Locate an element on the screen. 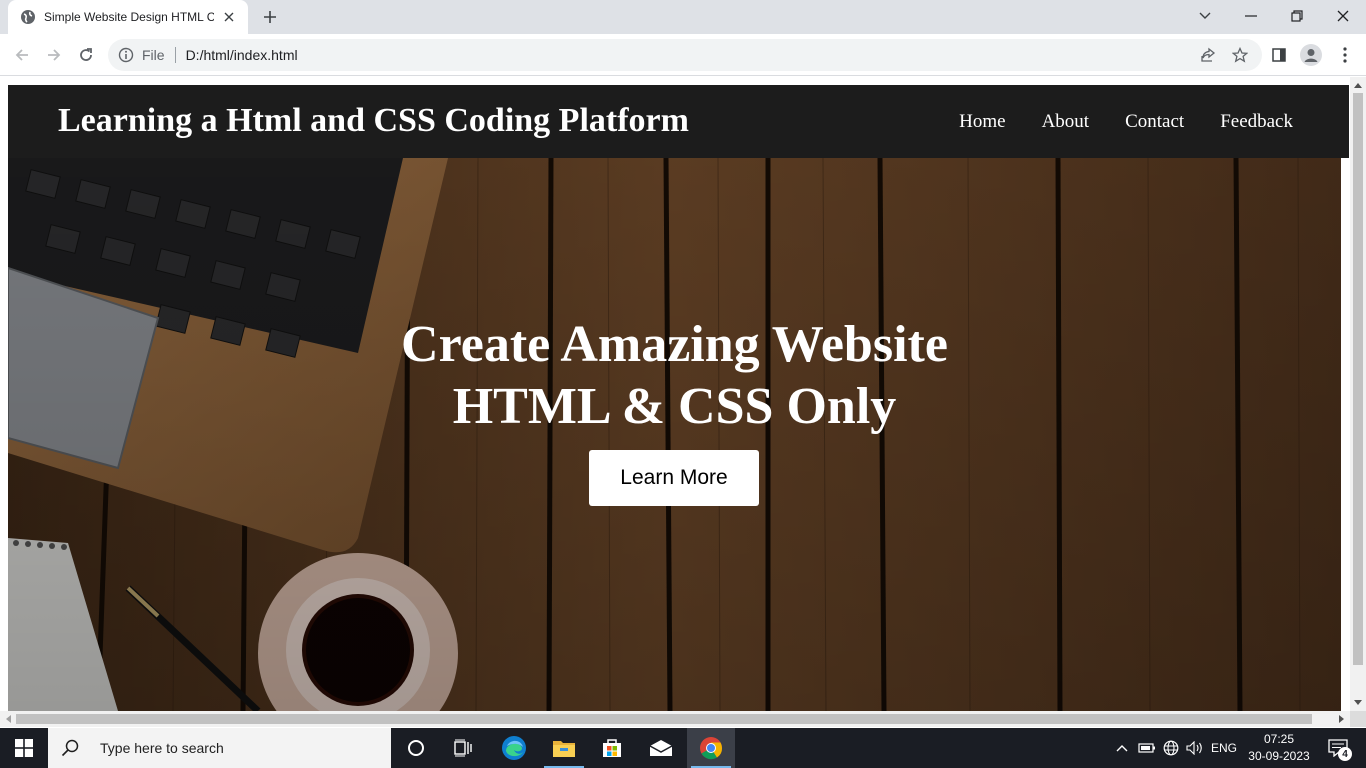  close-tab-icon is located at coordinates (229, 17).